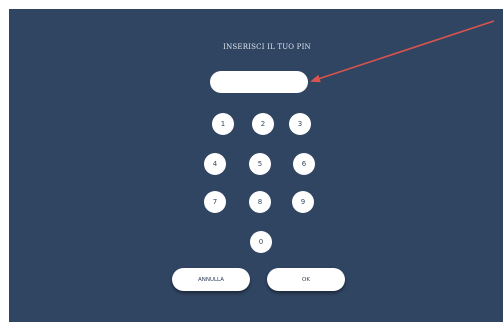  I want to click on key-4: 4, so click(215, 164).